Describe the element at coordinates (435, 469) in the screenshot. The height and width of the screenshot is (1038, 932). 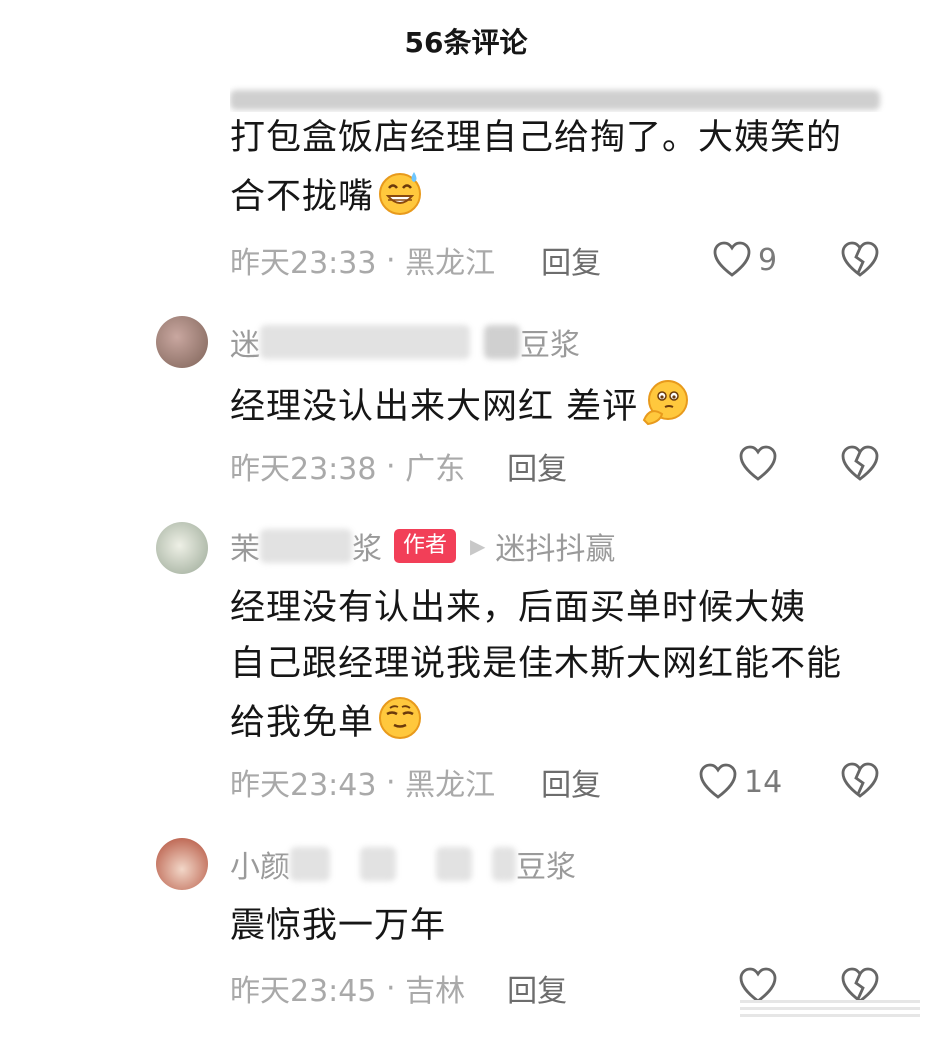
I see `comment-location: 广东` at that location.